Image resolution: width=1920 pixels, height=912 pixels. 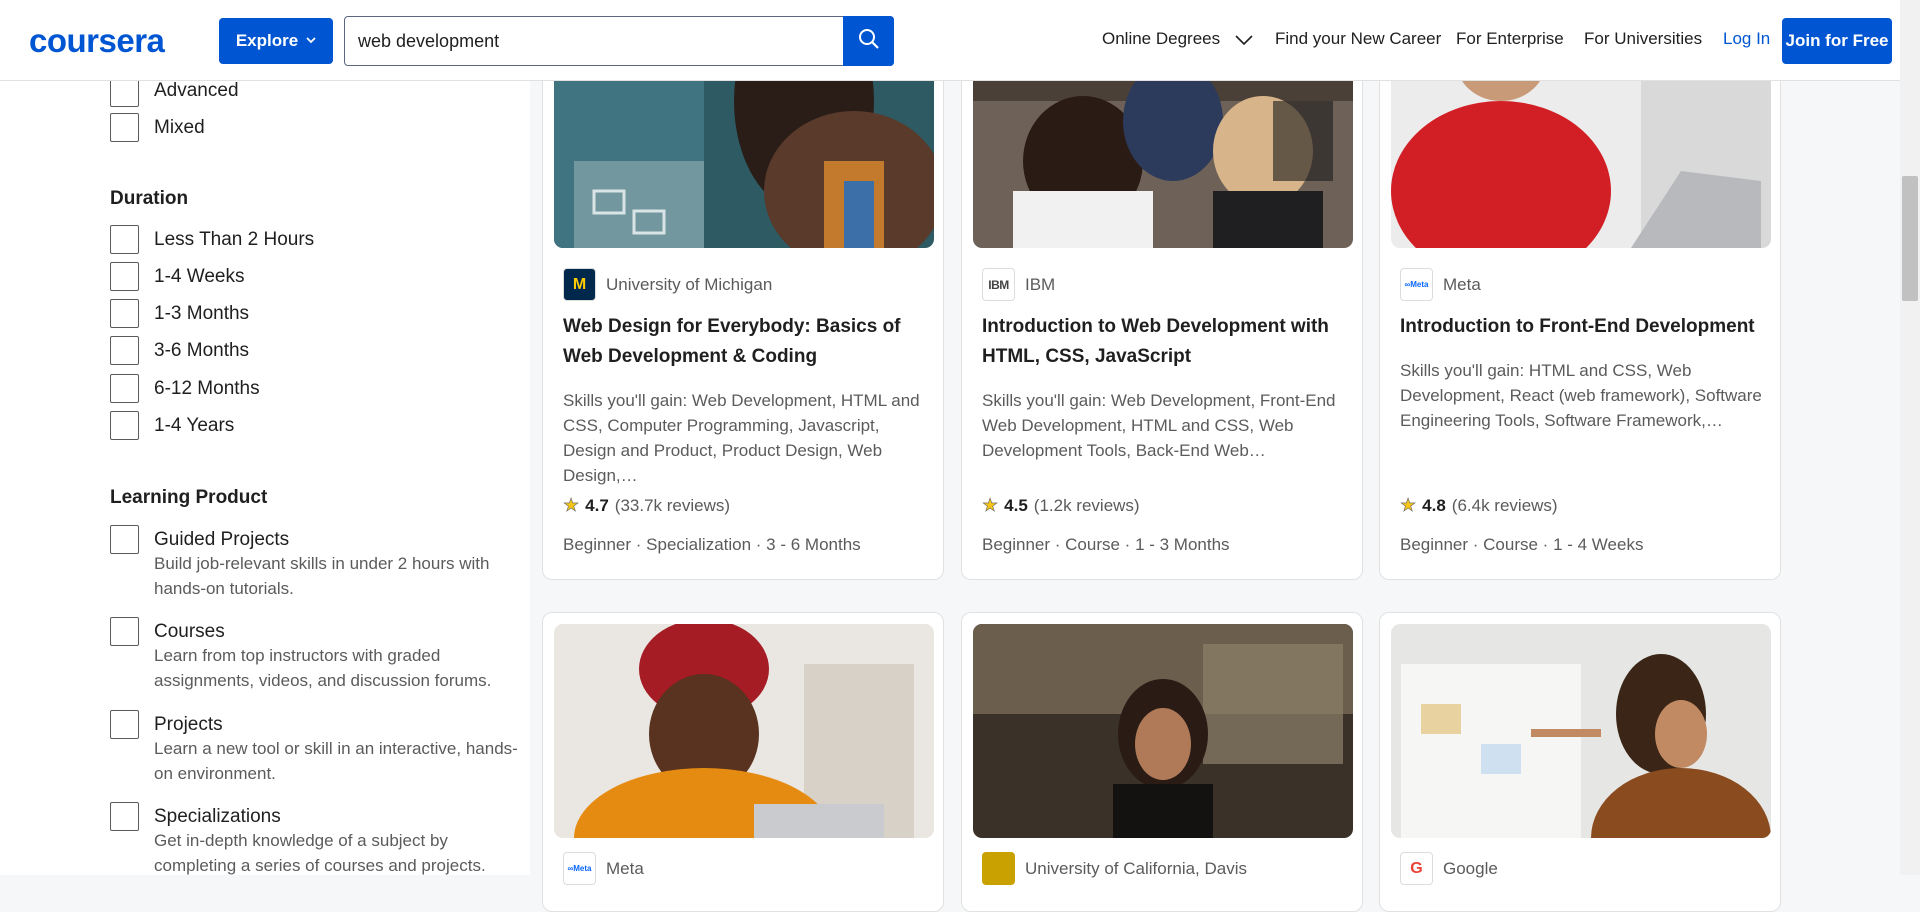 What do you see at coordinates (1040, 284) in the screenshot?
I see `partner-name: IBM` at bounding box center [1040, 284].